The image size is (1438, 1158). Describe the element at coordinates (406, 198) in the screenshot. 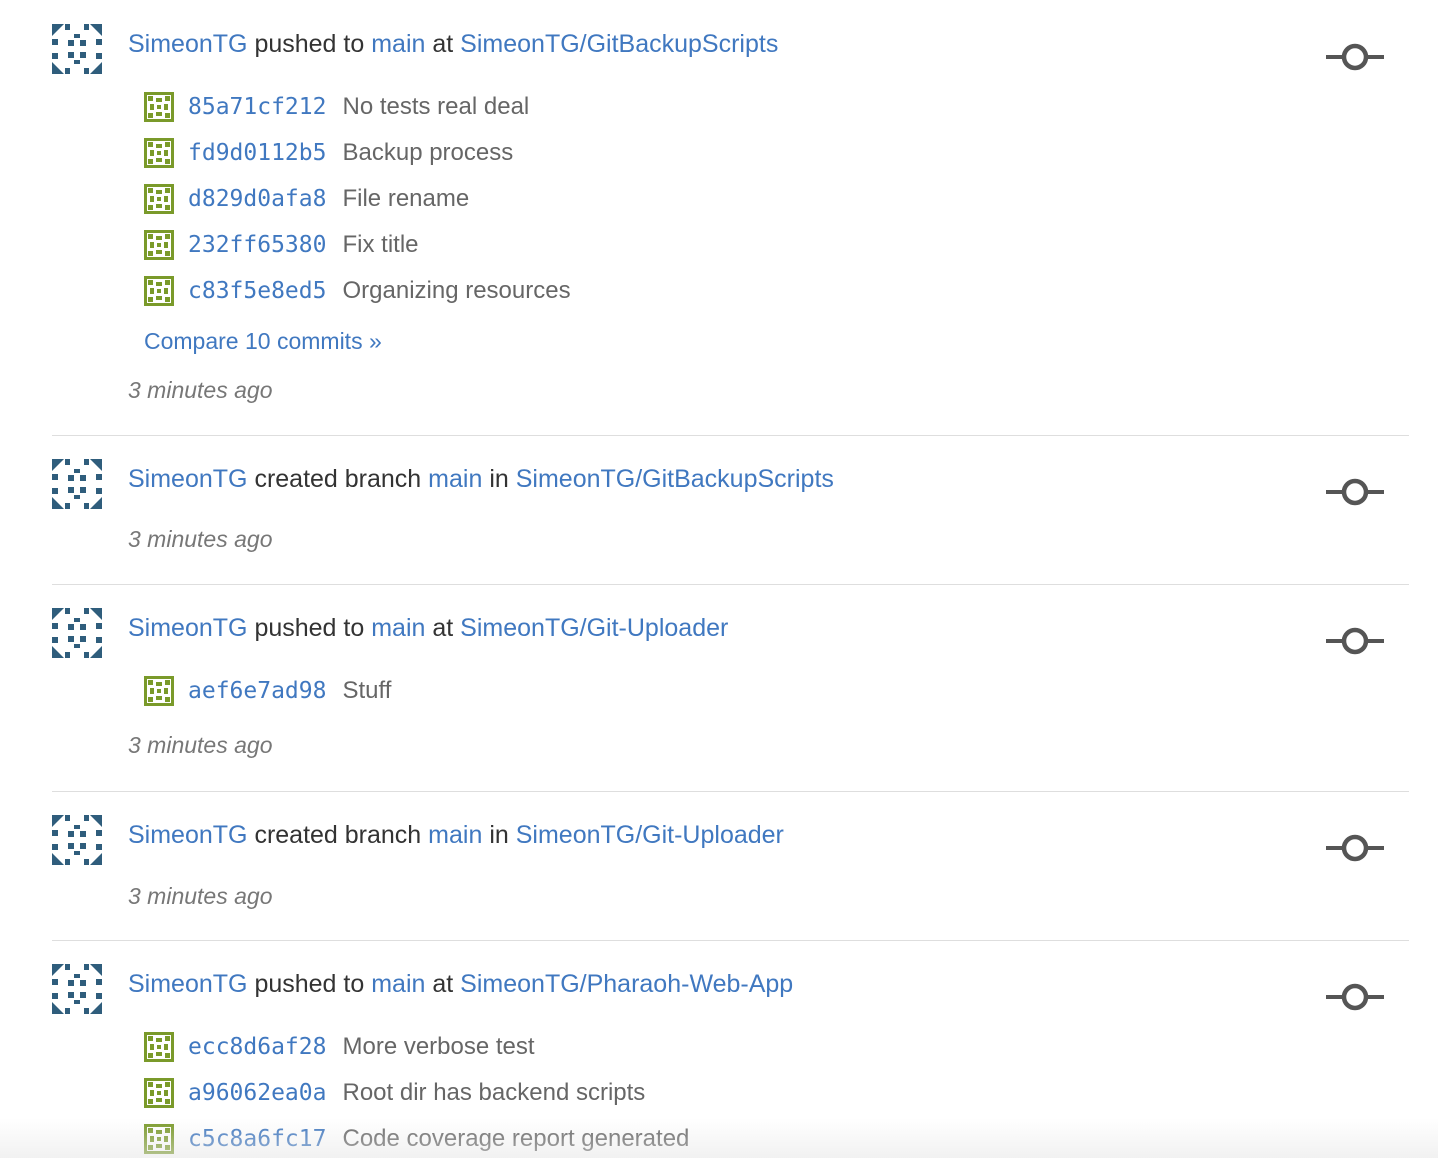

I see `commit-message: File rename` at that location.